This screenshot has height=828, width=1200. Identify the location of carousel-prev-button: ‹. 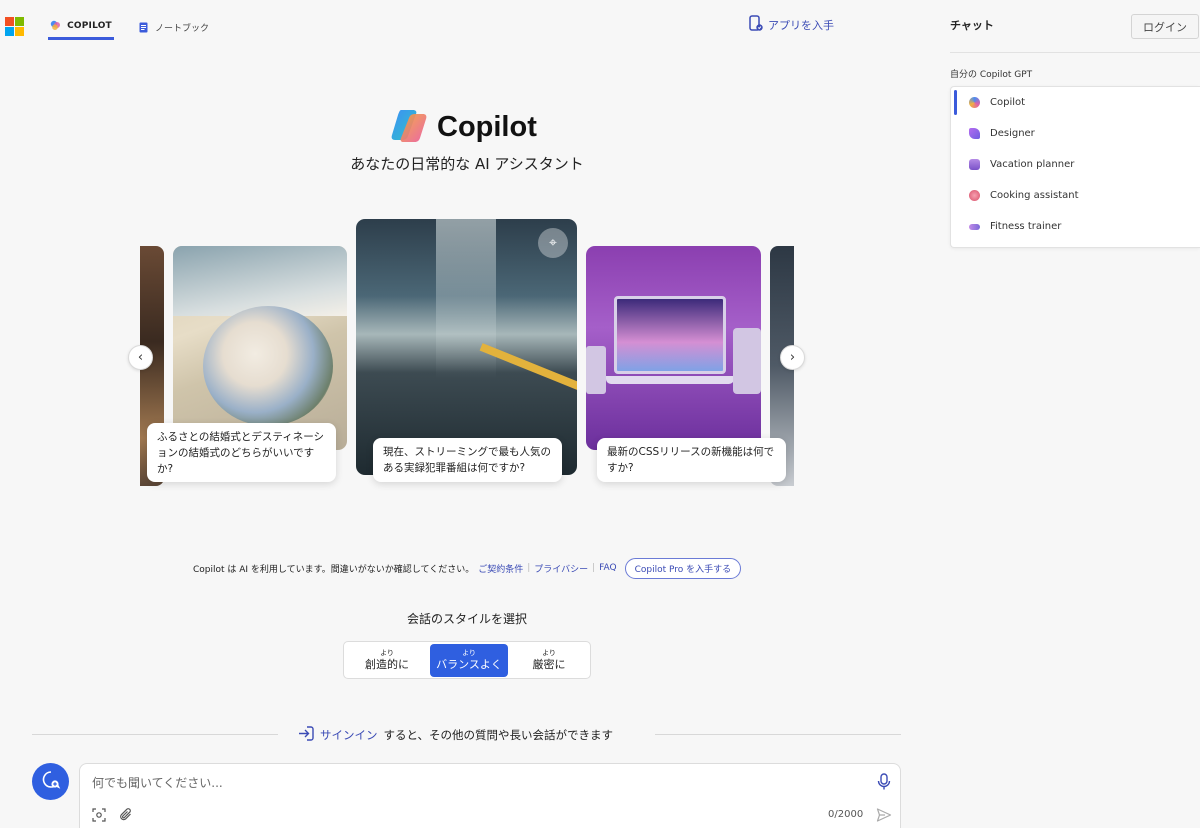
(140, 357).